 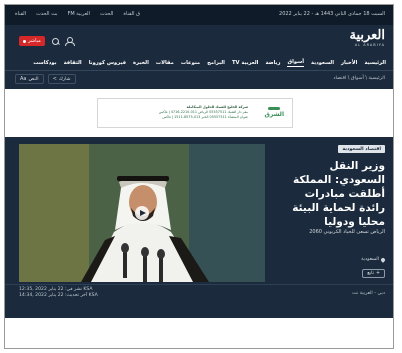 What do you see at coordinates (359, 78) in the screenshot?
I see `breadcrumb: الرئيسية \ أسواق \ اقتصاد` at bounding box center [359, 78].